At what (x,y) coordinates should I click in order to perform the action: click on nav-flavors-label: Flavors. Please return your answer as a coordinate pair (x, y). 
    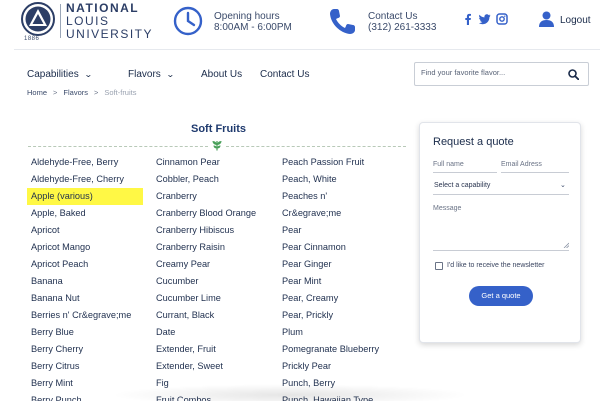
    Looking at the image, I should click on (144, 74).